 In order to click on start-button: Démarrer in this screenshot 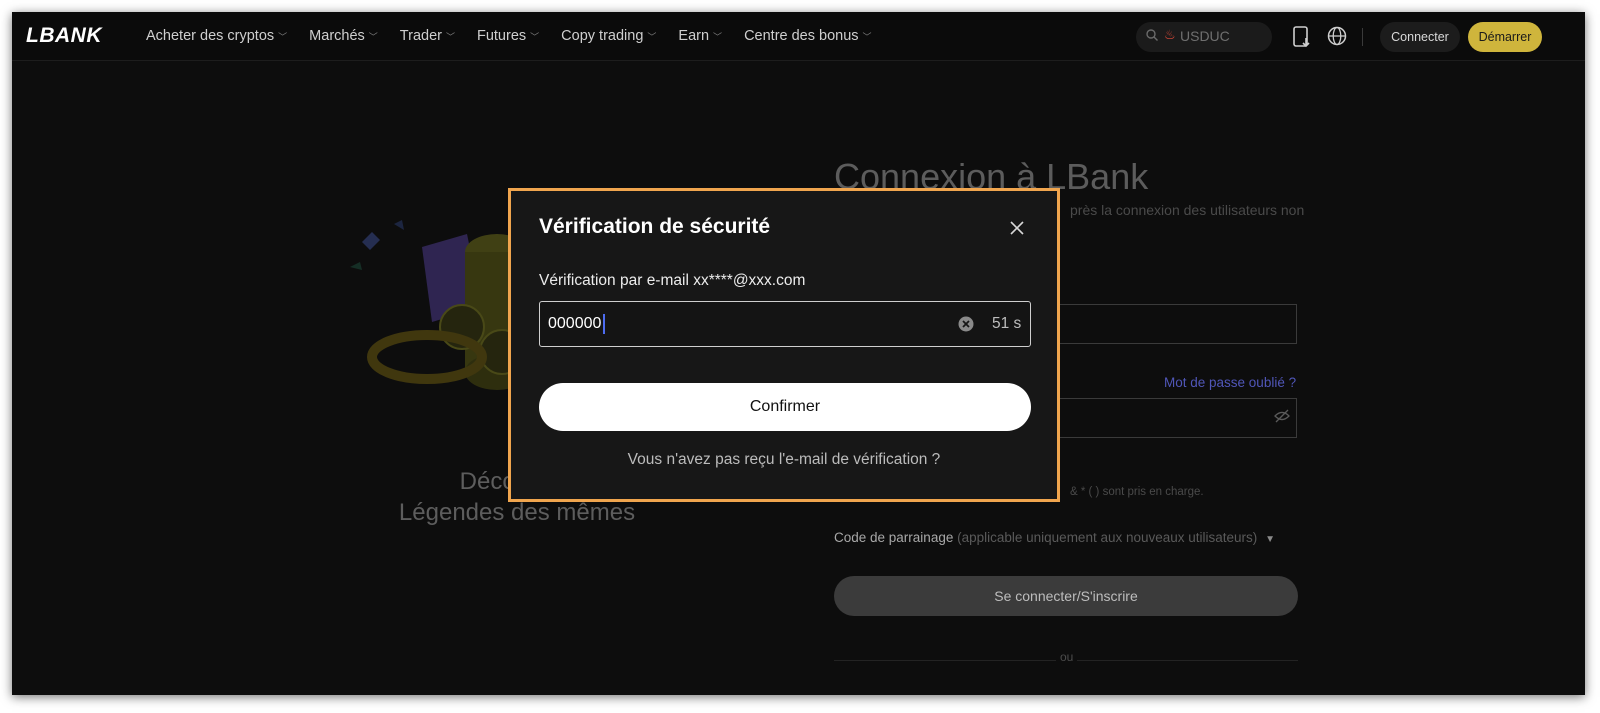, I will do `click(1505, 37)`.